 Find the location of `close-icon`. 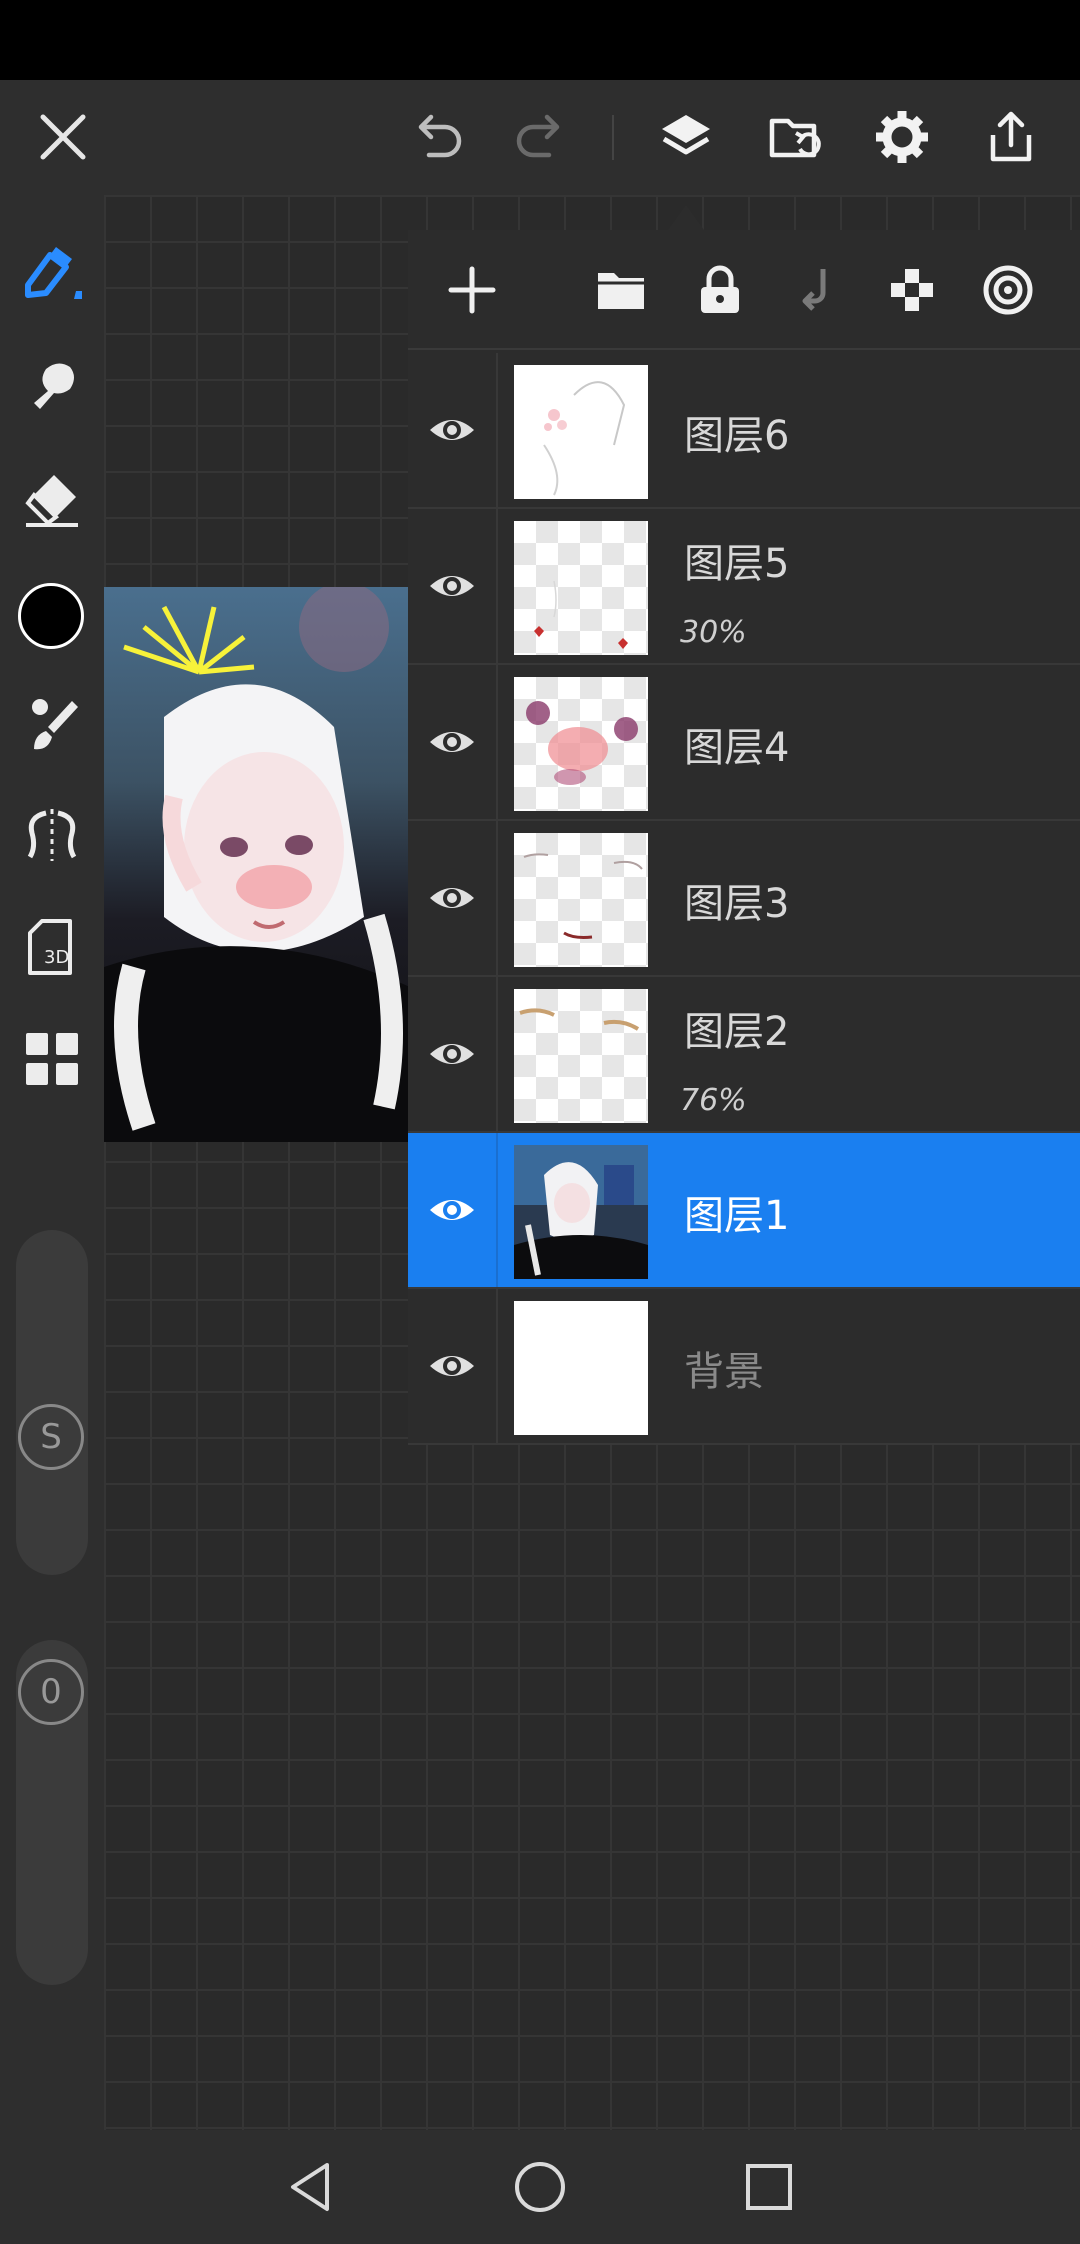

close-icon is located at coordinates (63, 137).